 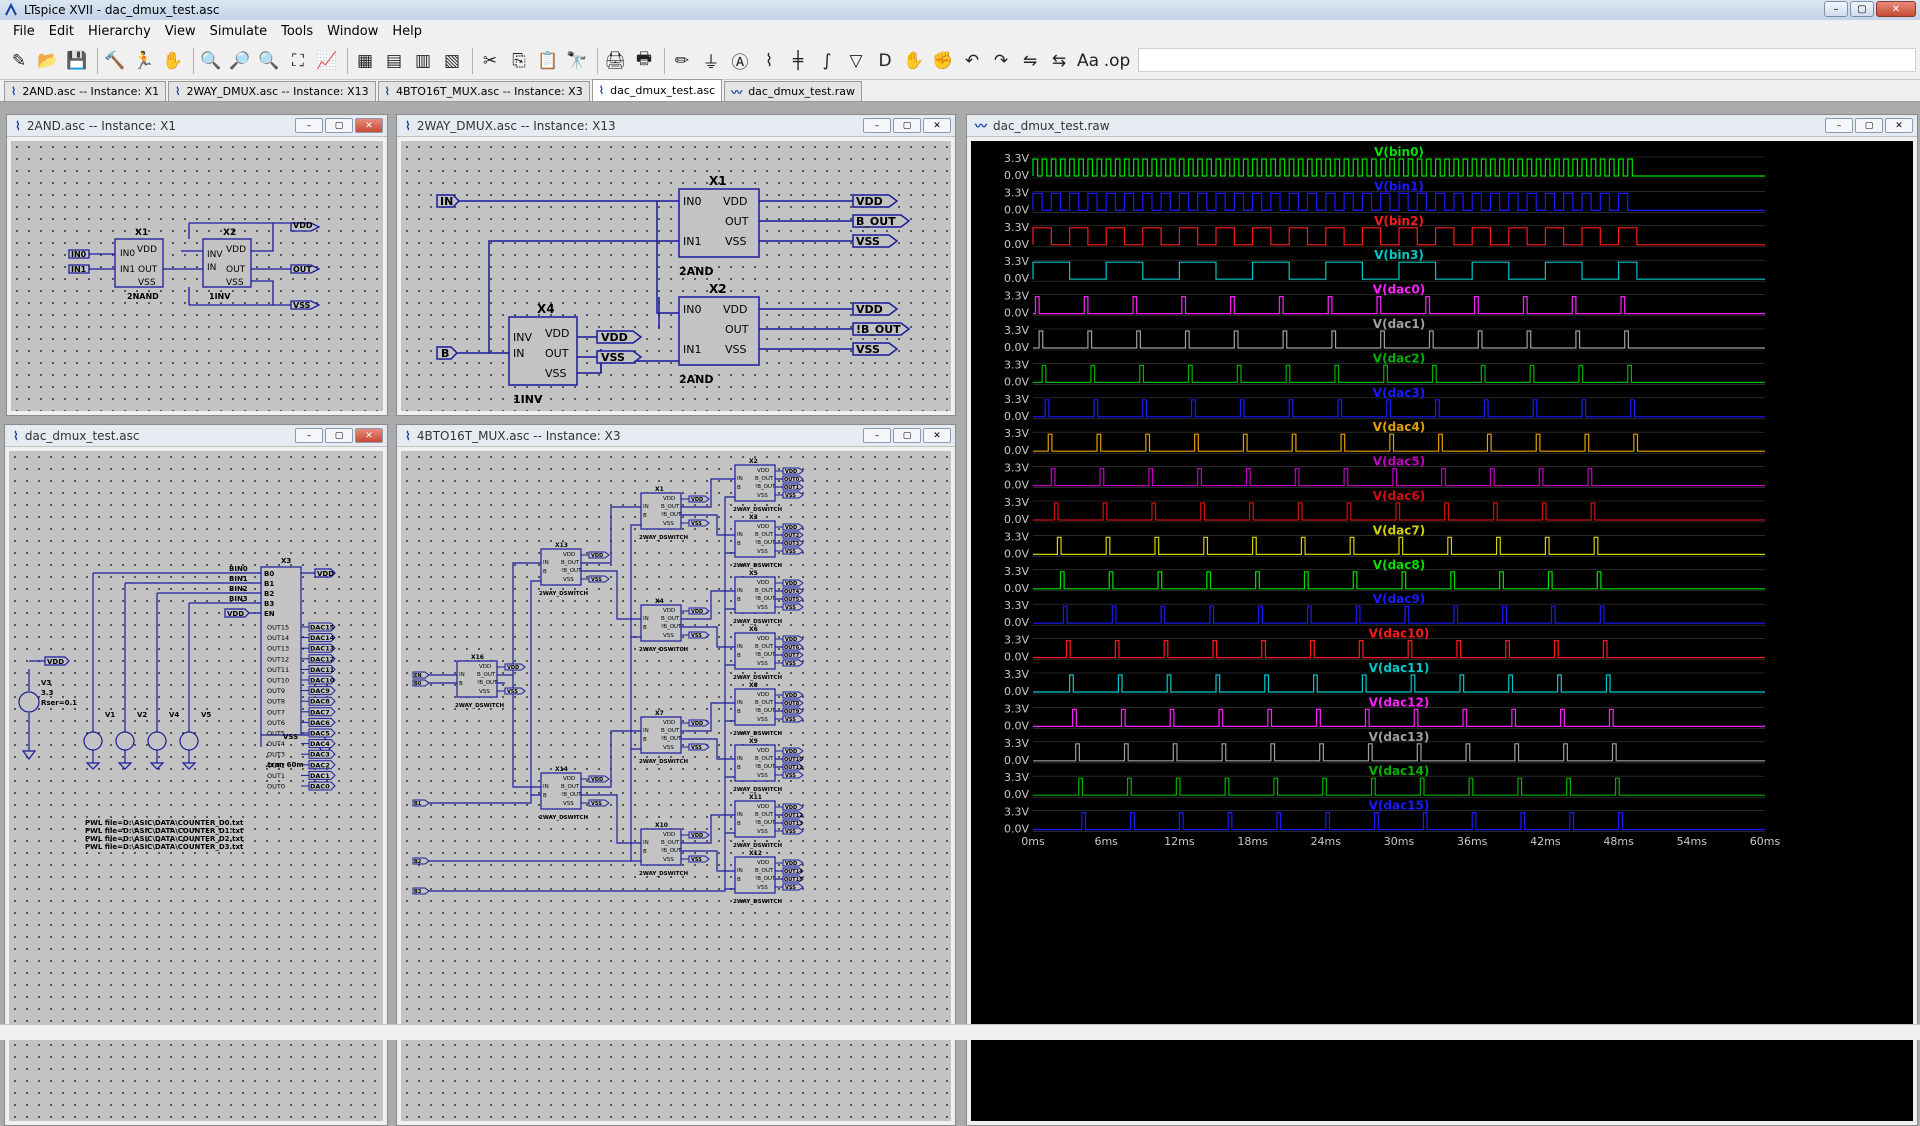 What do you see at coordinates (1399, 634) in the screenshot?
I see `trace-label: V(dac10)` at bounding box center [1399, 634].